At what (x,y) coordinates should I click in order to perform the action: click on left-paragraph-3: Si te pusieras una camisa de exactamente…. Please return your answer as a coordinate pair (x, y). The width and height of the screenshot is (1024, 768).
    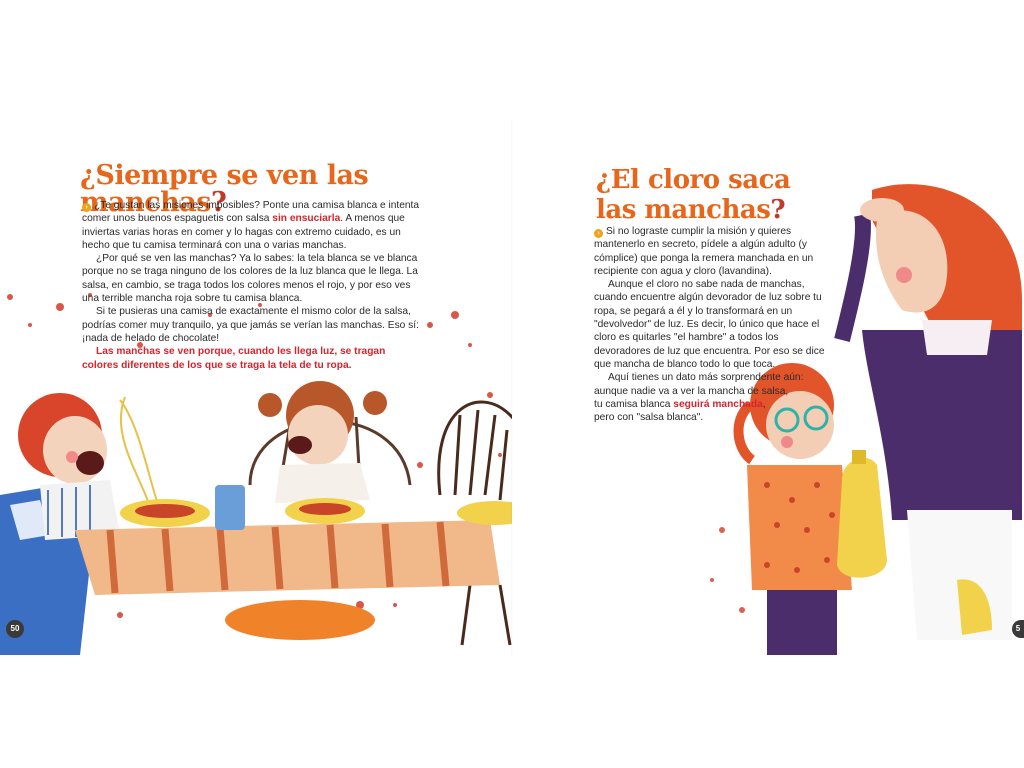
    Looking at the image, I should click on (250, 325).